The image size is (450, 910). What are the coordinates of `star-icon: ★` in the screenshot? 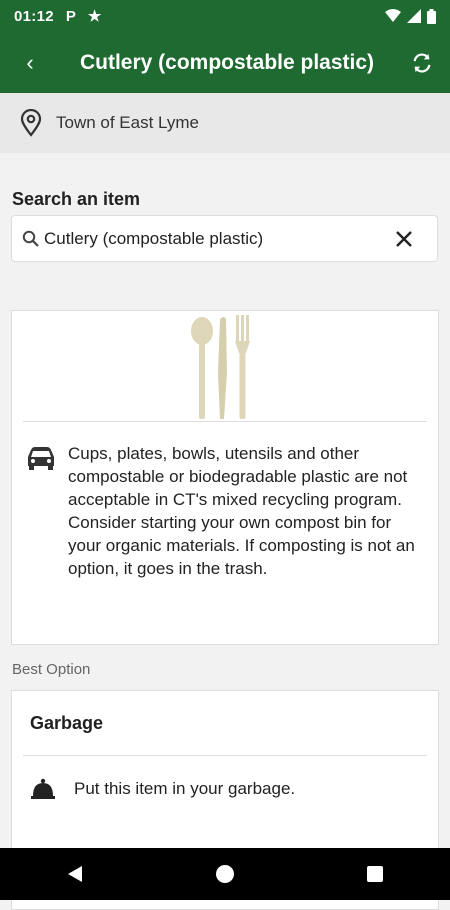 It's located at (94, 16).